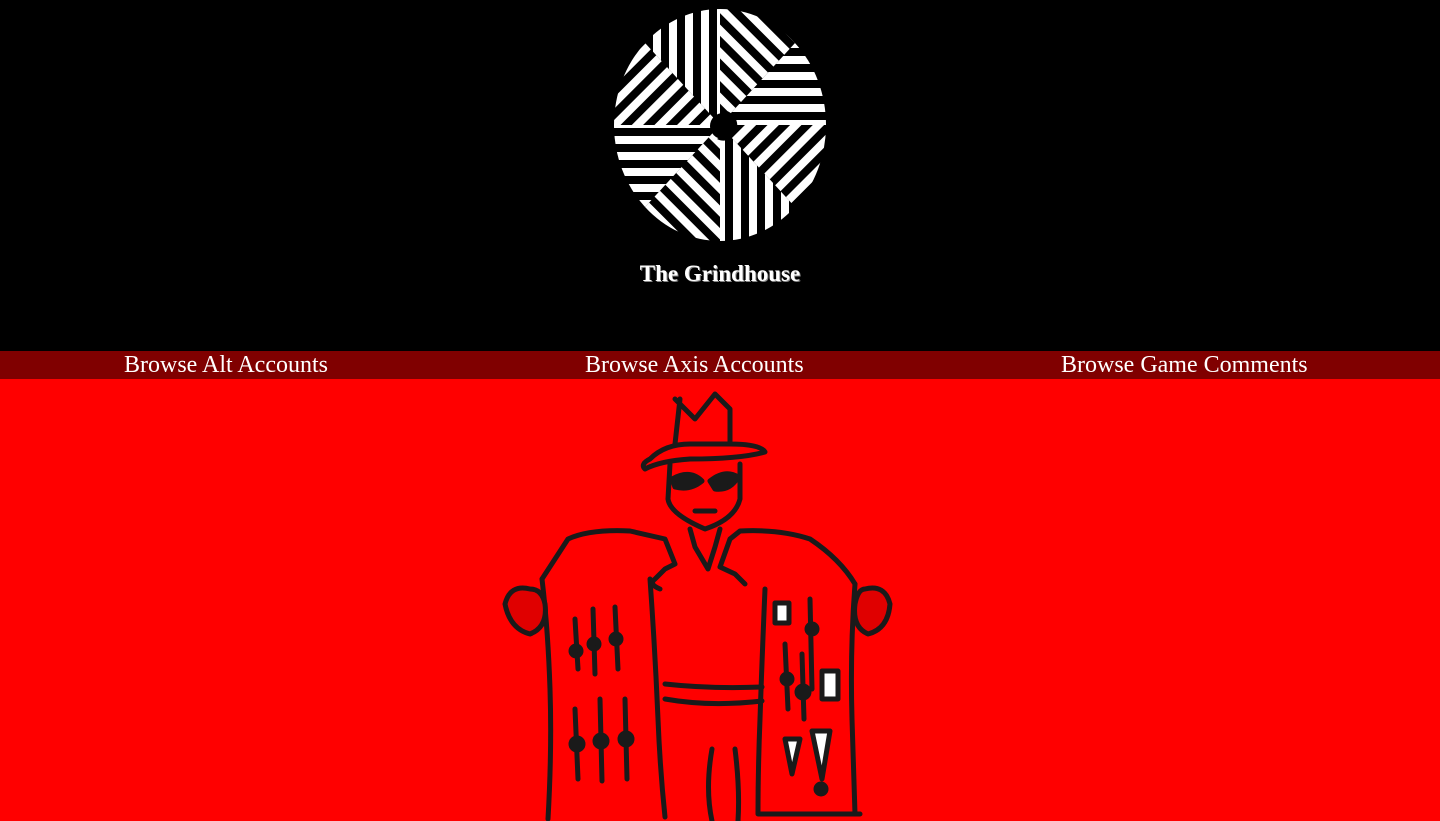 This screenshot has width=1440, height=821. I want to click on nav-link-browse-axis-accounts: Browse Axis Accounts, so click(694, 365).